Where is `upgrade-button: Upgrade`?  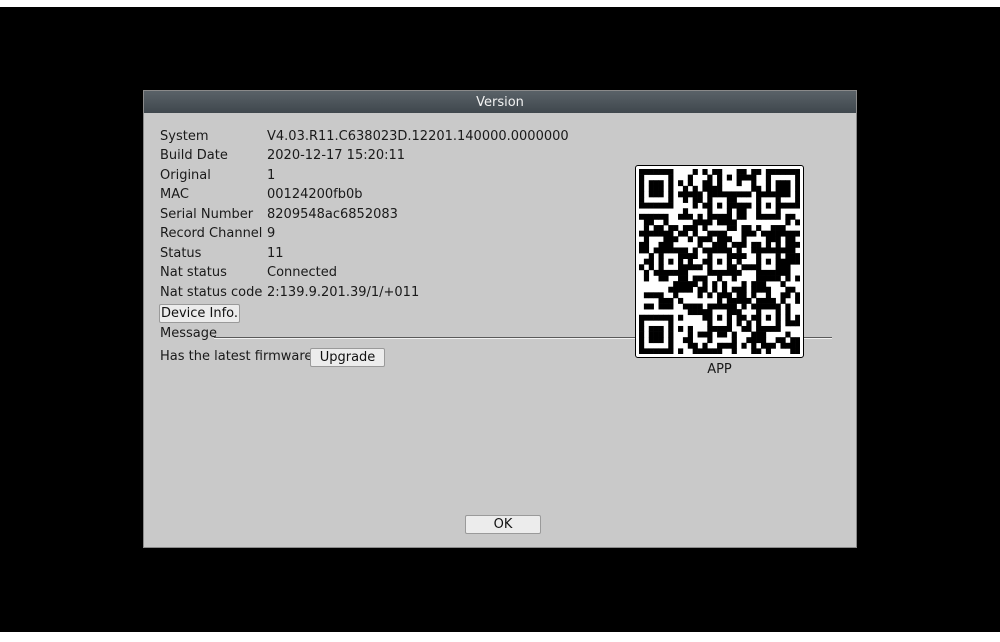 upgrade-button: Upgrade is located at coordinates (347, 357).